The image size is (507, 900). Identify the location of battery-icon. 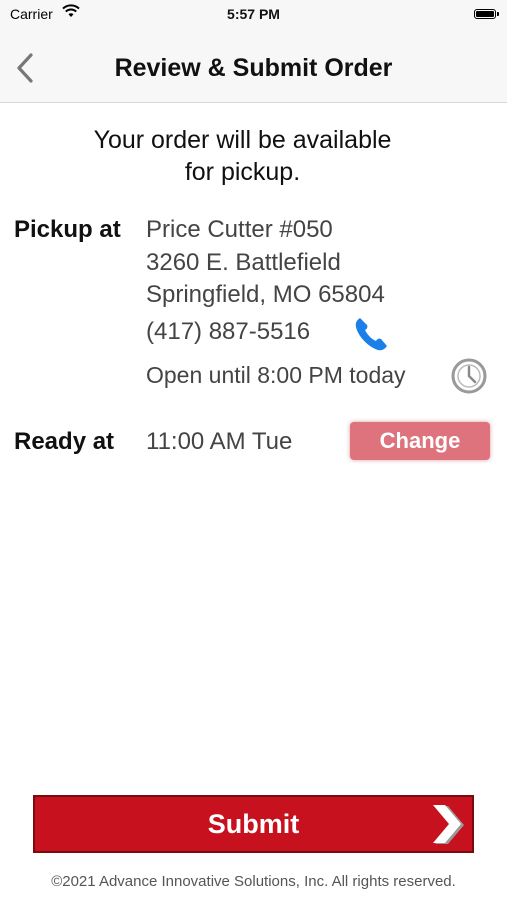
(486, 14).